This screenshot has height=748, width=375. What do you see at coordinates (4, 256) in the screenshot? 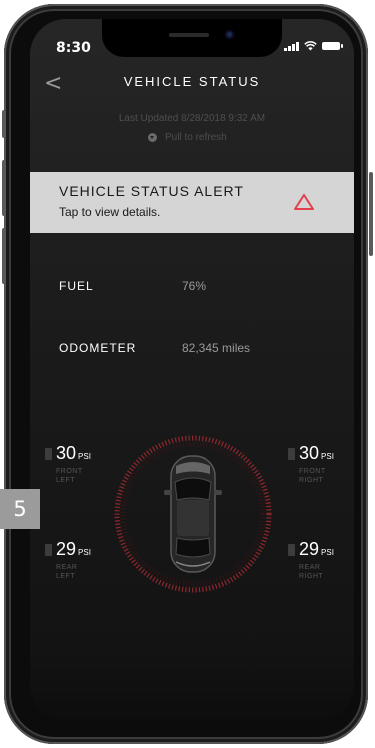
I see `volume-down-button` at bounding box center [4, 256].